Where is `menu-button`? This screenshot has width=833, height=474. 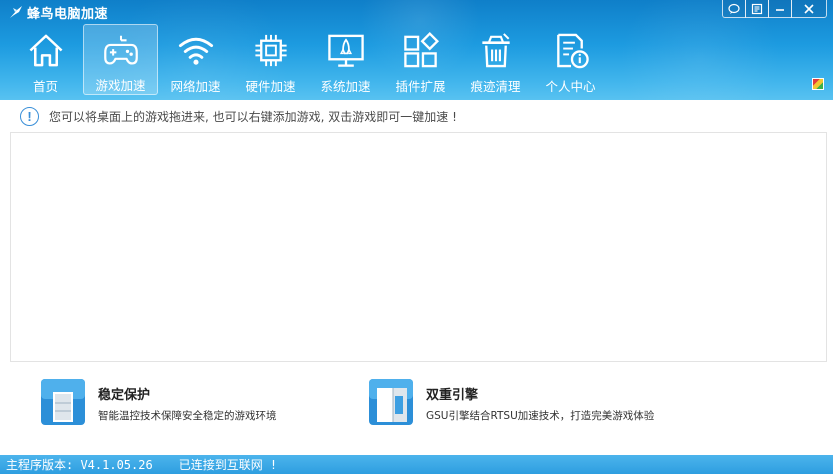
menu-button is located at coordinates (757, 9).